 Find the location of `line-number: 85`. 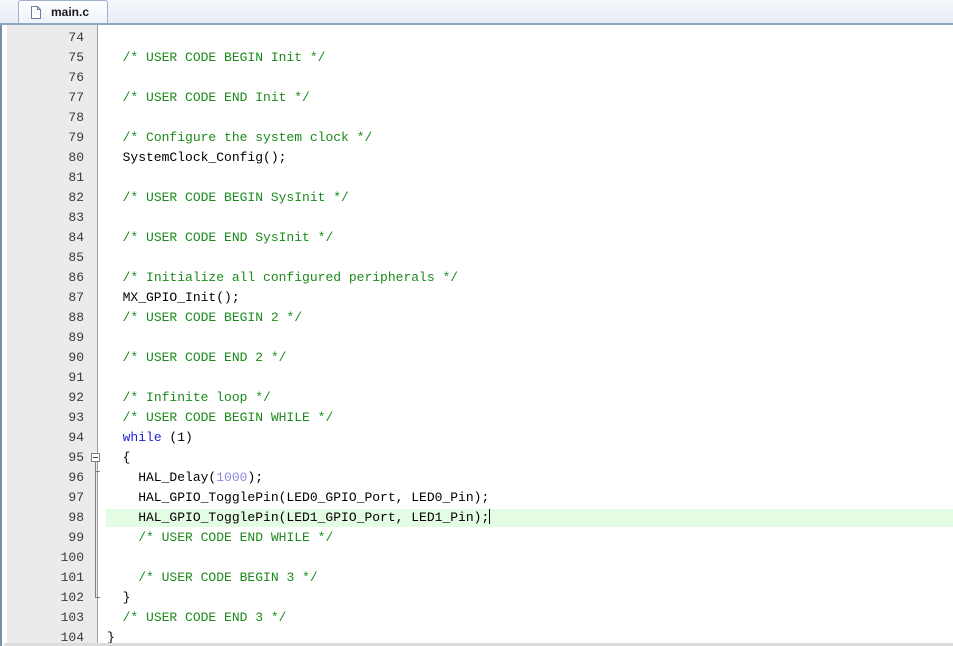

line-number: 85 is located at coordinates (76, 257).